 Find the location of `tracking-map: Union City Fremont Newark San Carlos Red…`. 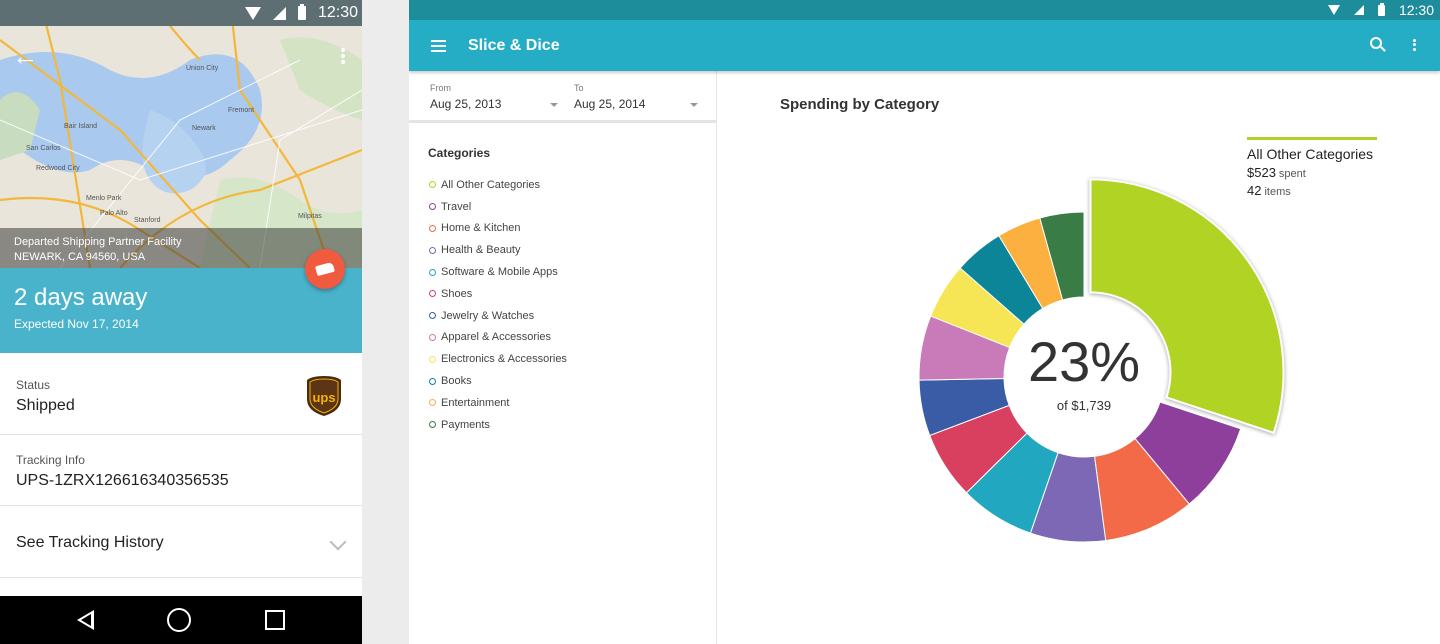

tracking-map: Union City Fremont Newark San Carlos Red… is located at coordinates (181, 134).